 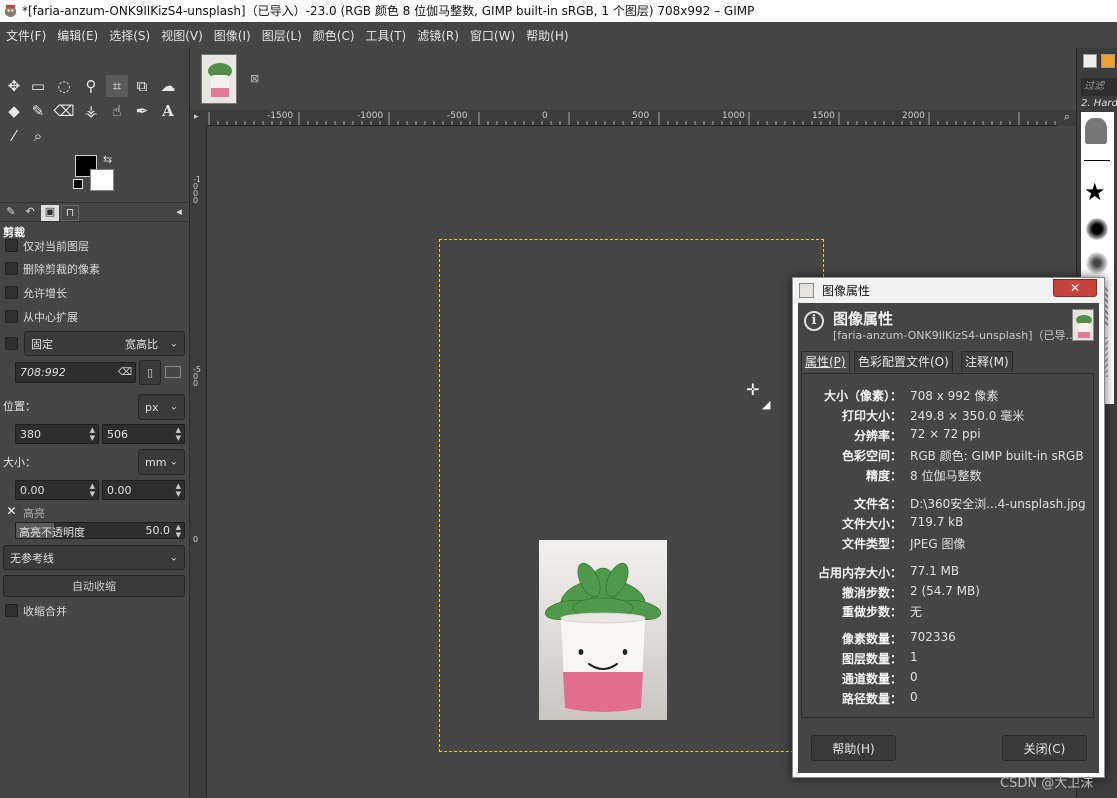 I want to click on tab-comment: 注释(M), so click(x=987, y=361).